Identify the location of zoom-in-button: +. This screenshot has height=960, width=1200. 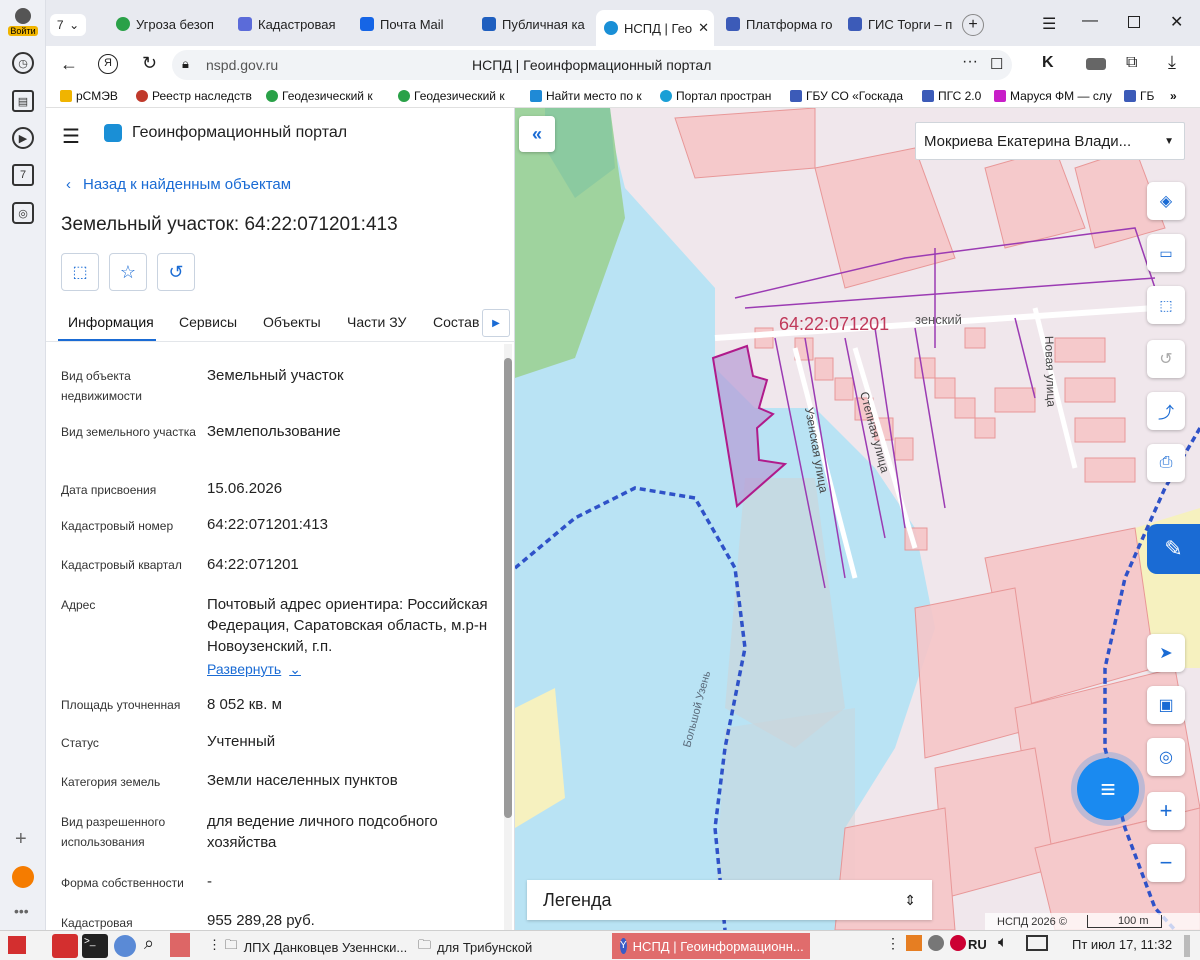
(1166, 811).